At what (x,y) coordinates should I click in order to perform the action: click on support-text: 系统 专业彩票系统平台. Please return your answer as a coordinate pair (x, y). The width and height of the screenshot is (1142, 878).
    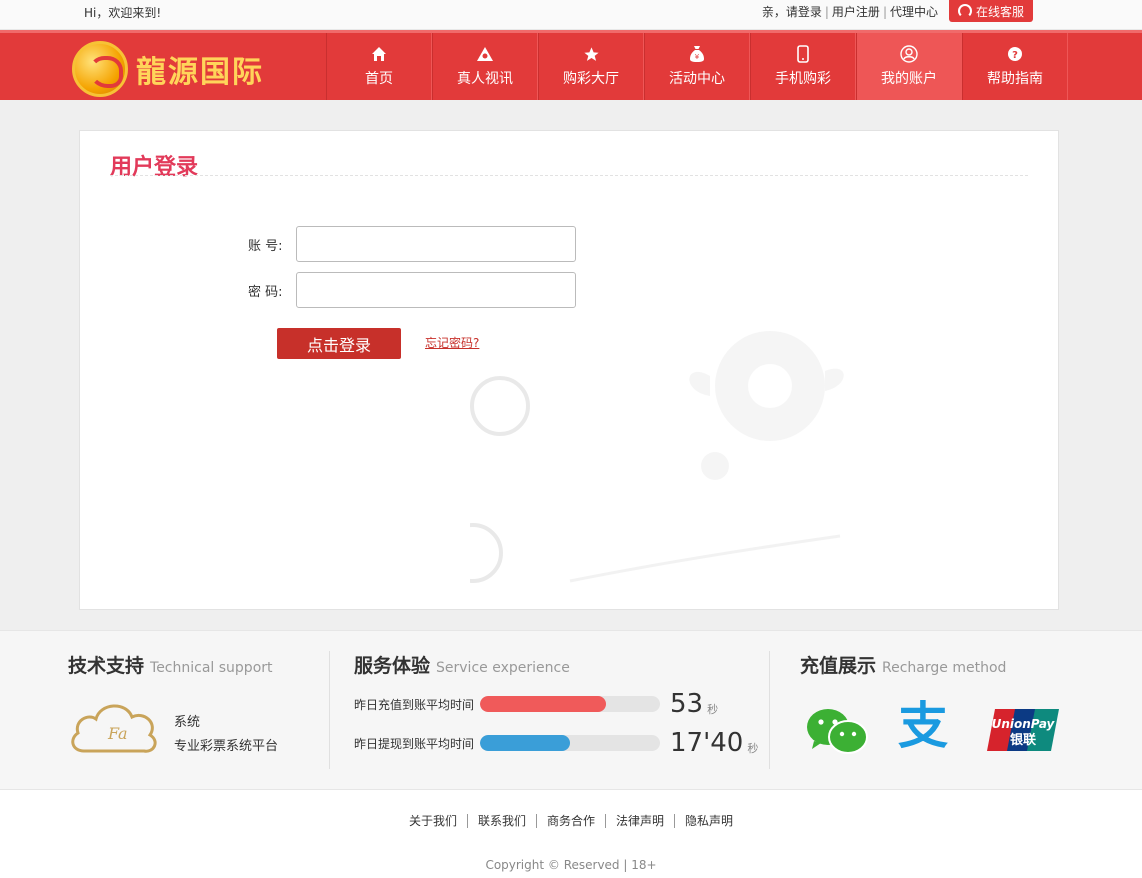
    Looking at the image, I should click on (226, 735).